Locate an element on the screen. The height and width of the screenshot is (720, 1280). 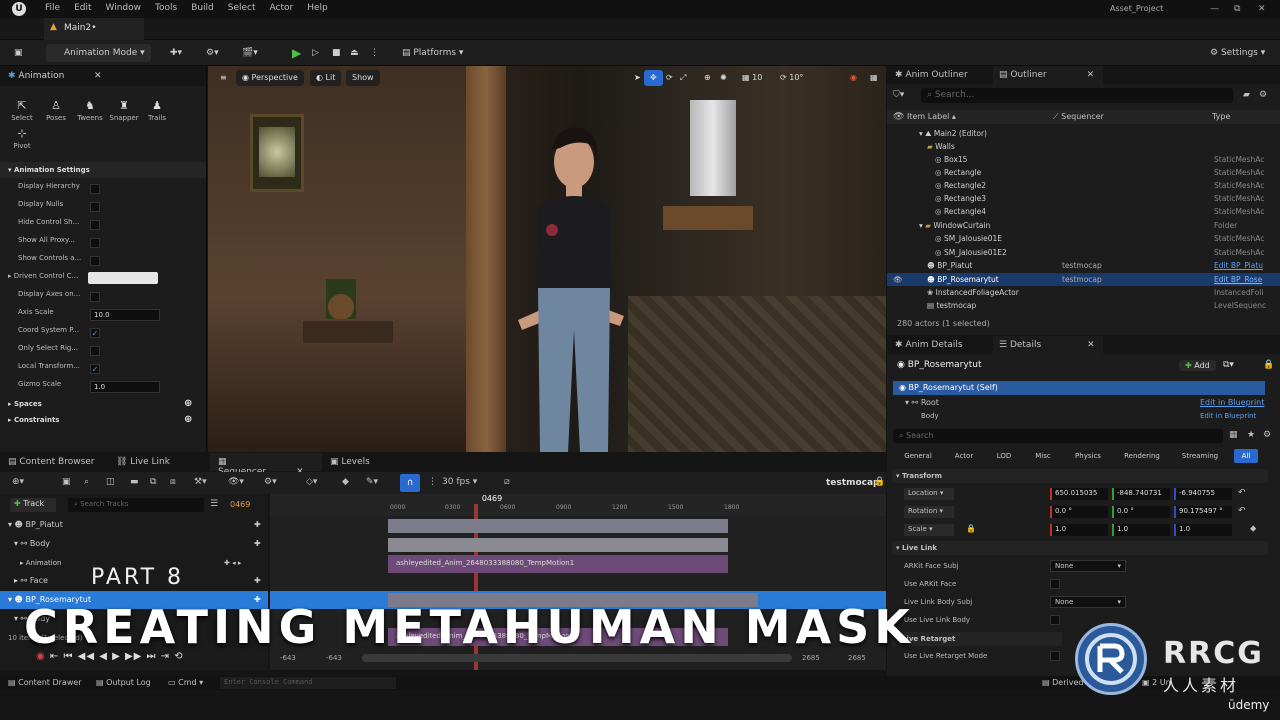
filter-misc: Misc is located at coordinates (1043, 456).